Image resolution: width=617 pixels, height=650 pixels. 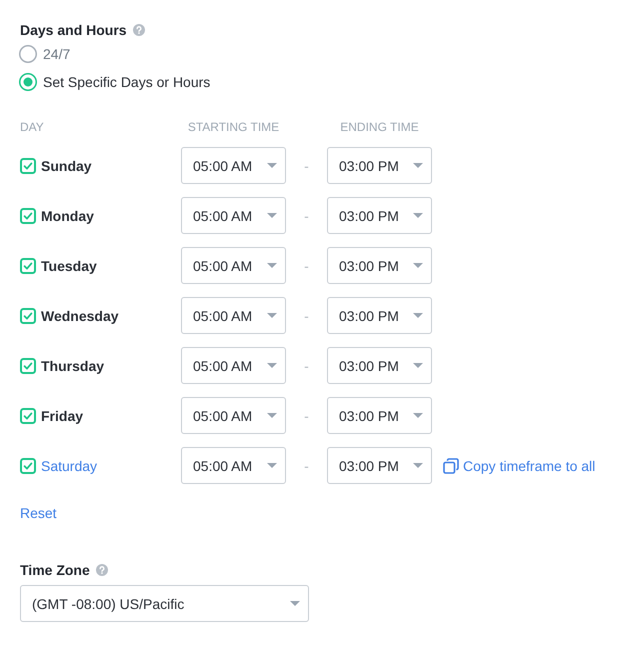 What do you see at coordinates (164, 603) in the screenshot?
I see `time-zone-select: (GMT -08:00) US/Pacific` at bounding box center [164, 603].